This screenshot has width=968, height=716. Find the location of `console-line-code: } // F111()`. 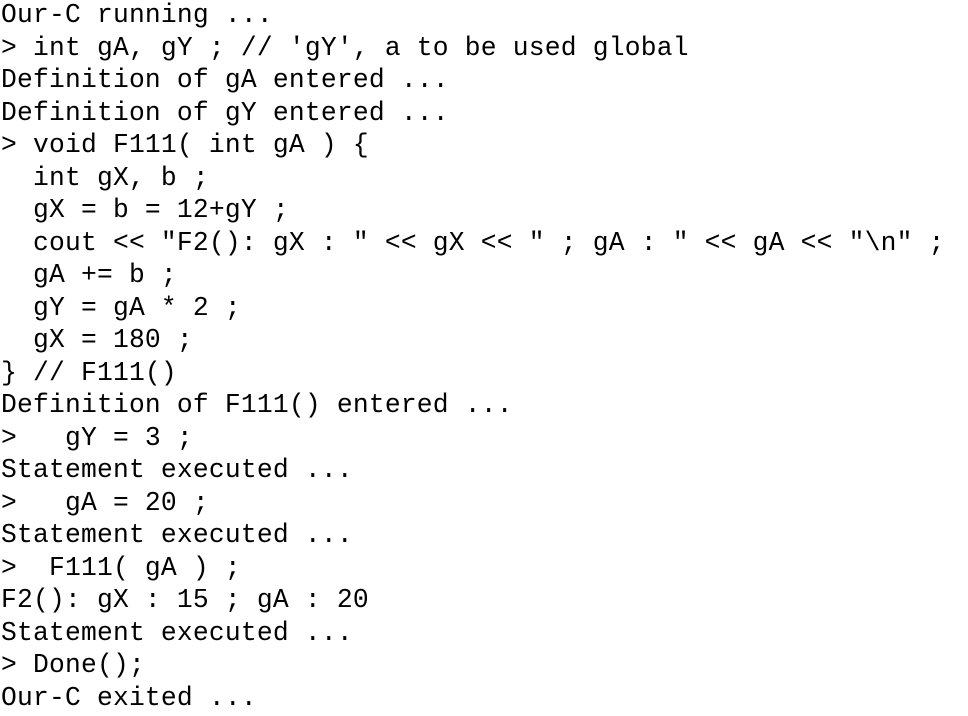

console-line-code: } // F111() is located at coordinates (89, 373).